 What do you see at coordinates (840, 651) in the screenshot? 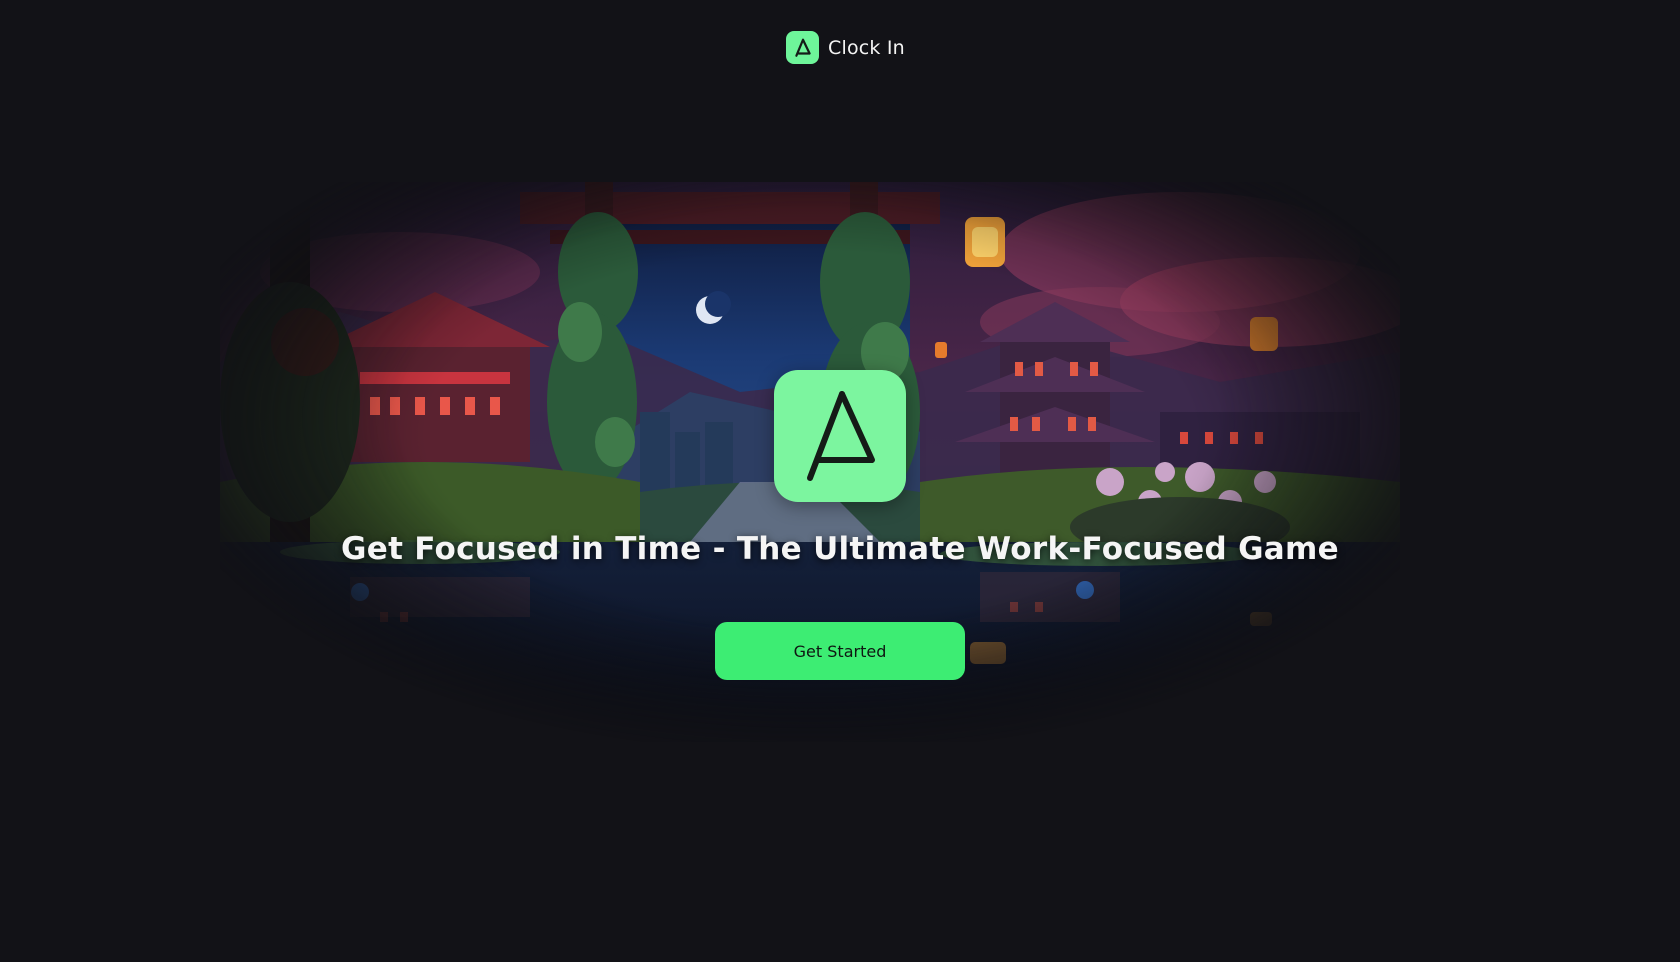
I see `get-started-button: Get Started` at bounding box center [840, 651].